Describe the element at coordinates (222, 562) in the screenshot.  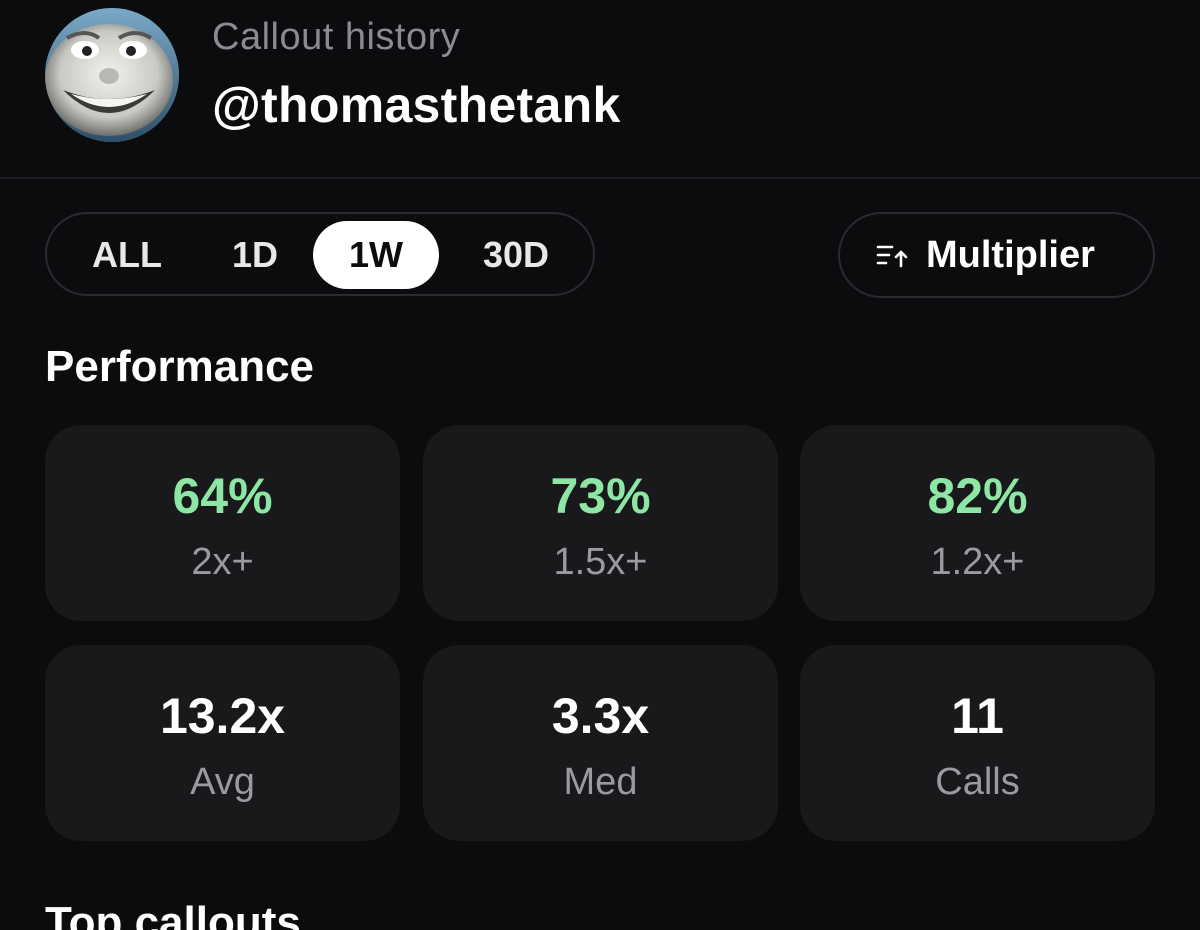
I see `stat-label: 2x+` at that location.